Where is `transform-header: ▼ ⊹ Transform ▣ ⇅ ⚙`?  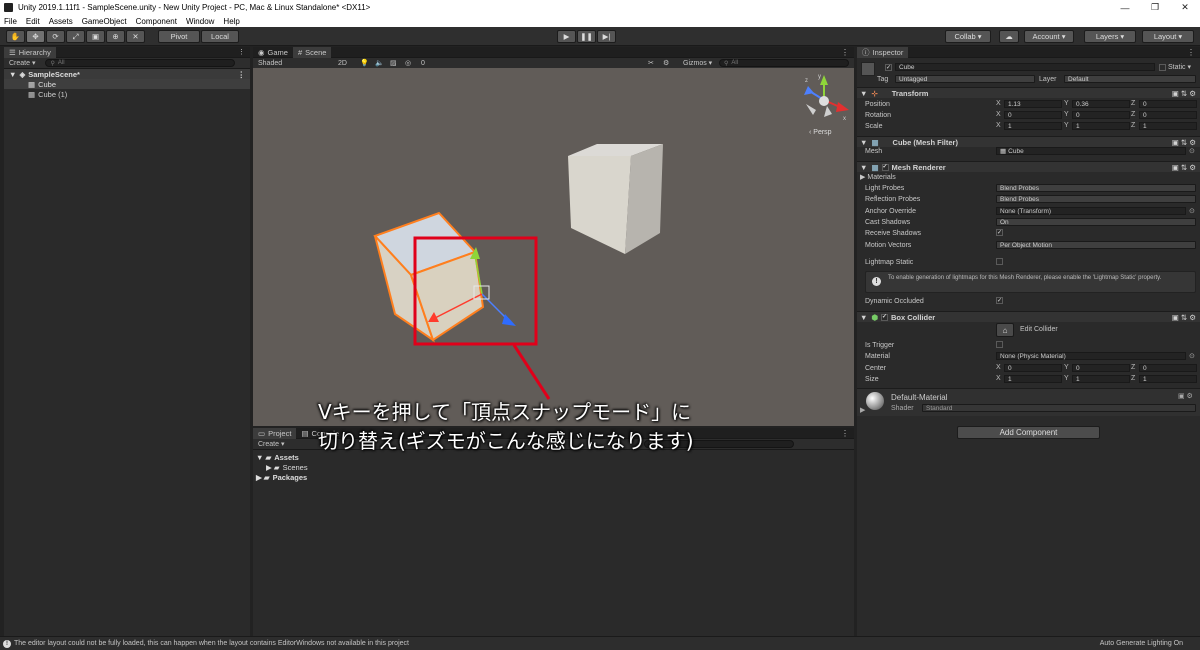 transform-header: ▼ ⊹ Transform ▣ ⇅ ⚙ is located at coordinates (1028, 92).